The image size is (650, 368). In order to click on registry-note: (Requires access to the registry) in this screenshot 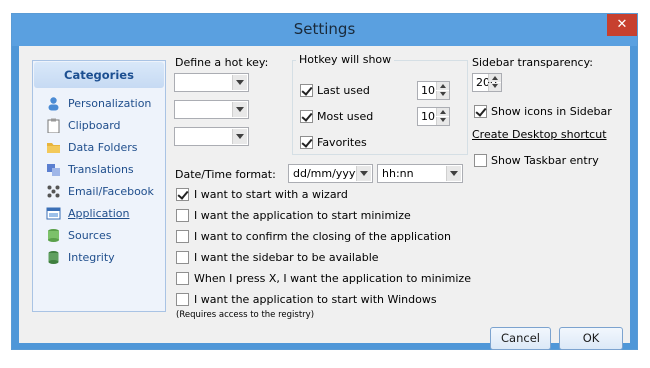, I will do `click(245, 315)`.